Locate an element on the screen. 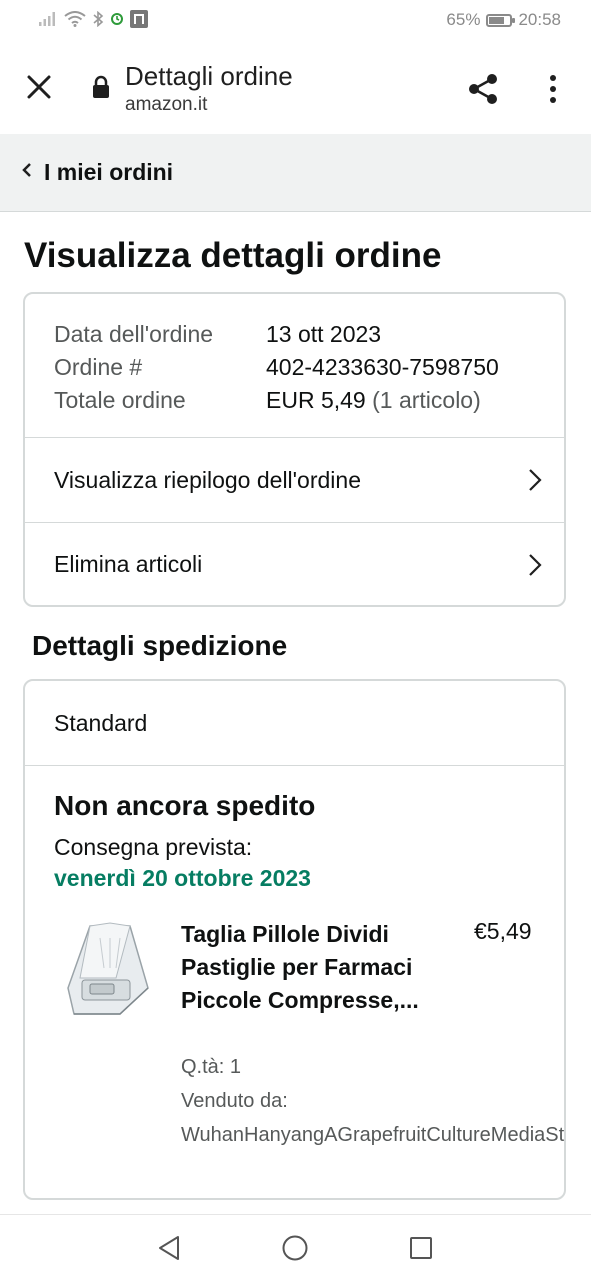  home-circle-icon is located at coordinates (295, 1248).